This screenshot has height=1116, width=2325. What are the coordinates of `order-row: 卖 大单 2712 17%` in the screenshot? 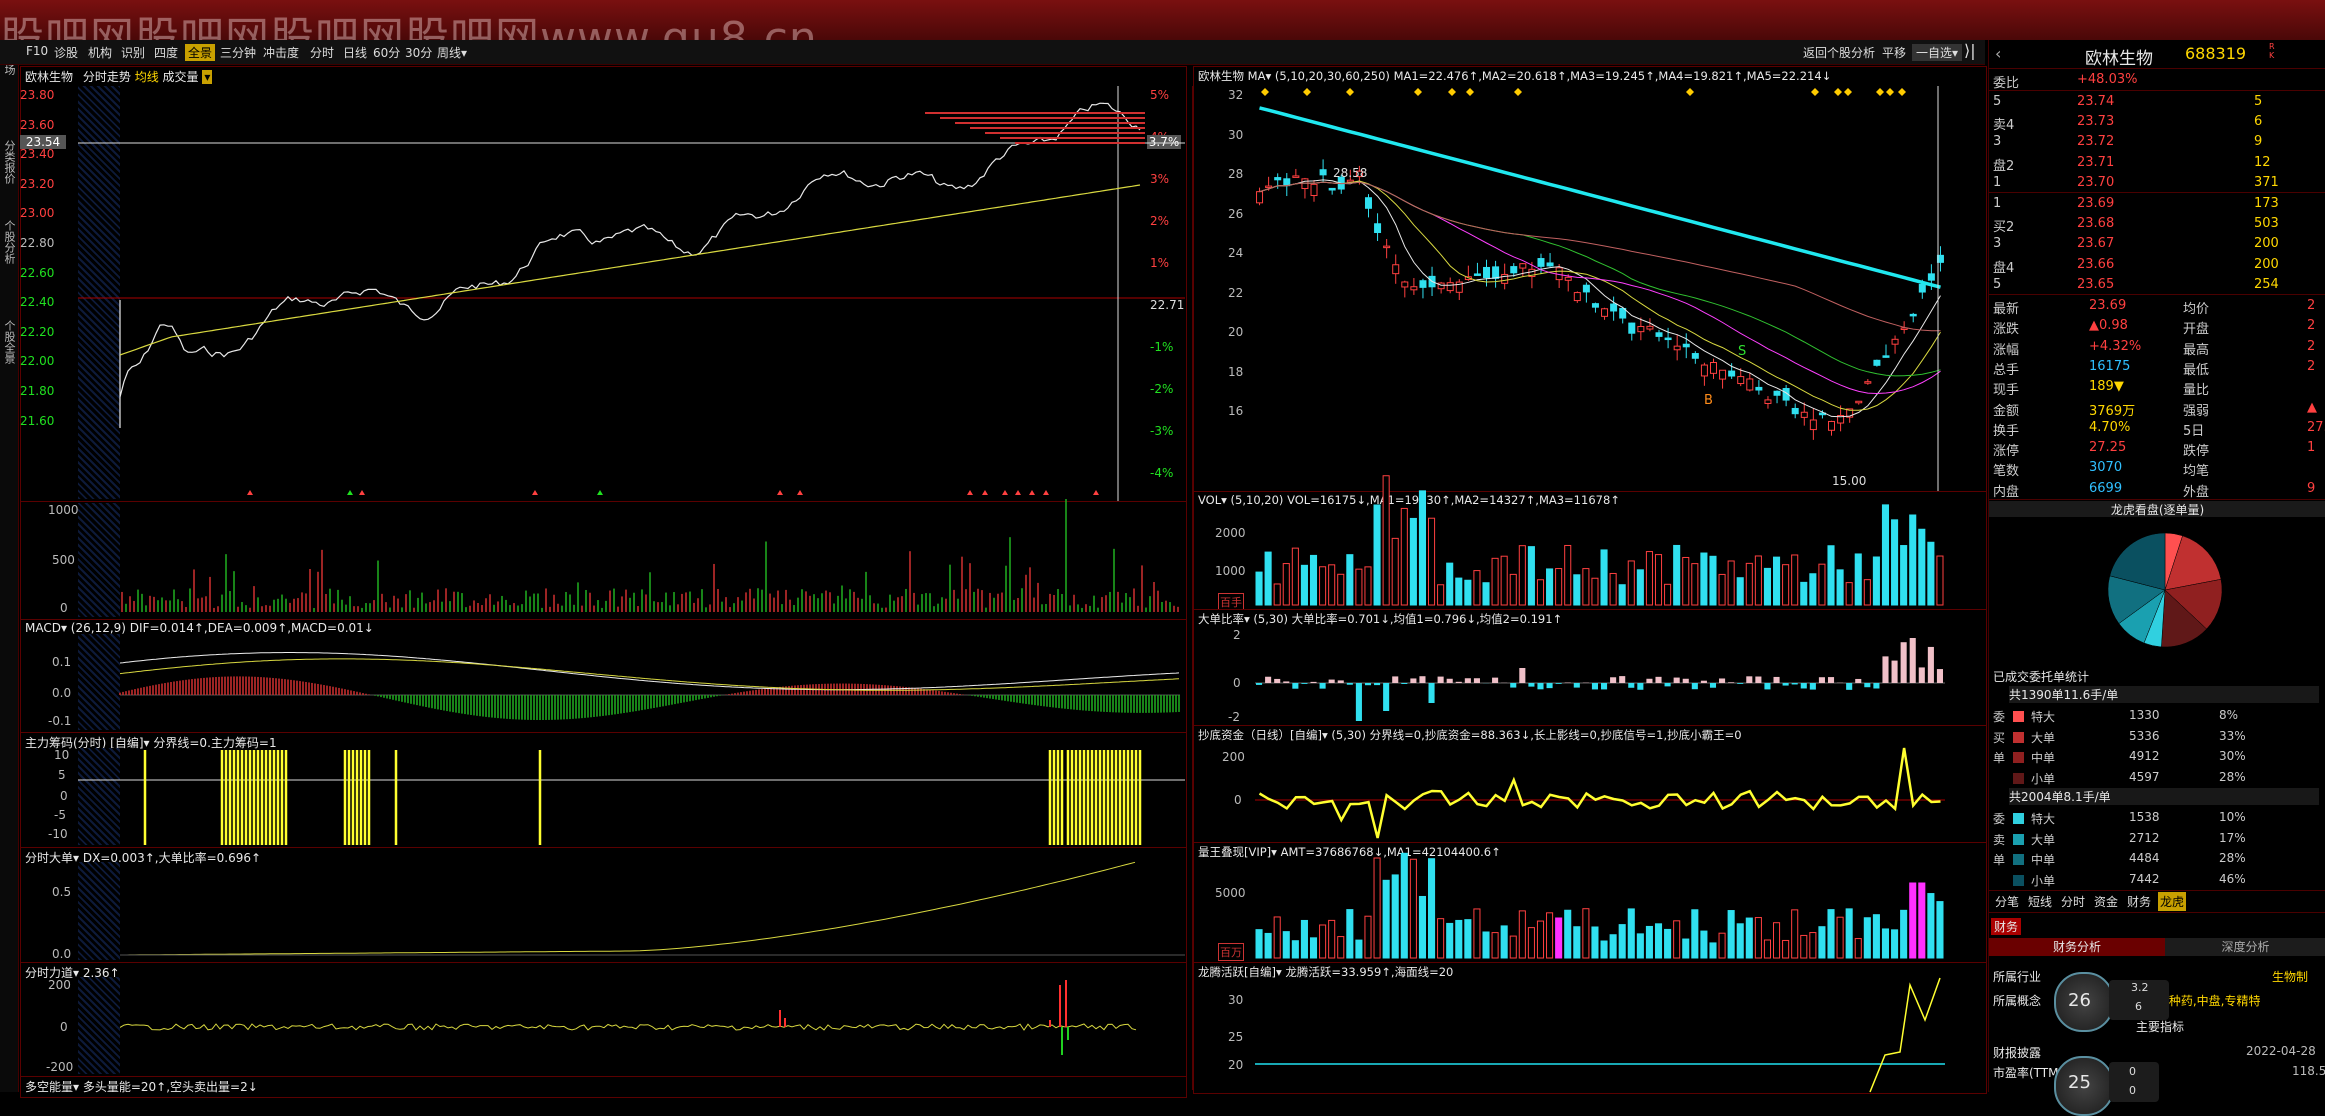 It's located at (2157, 839).